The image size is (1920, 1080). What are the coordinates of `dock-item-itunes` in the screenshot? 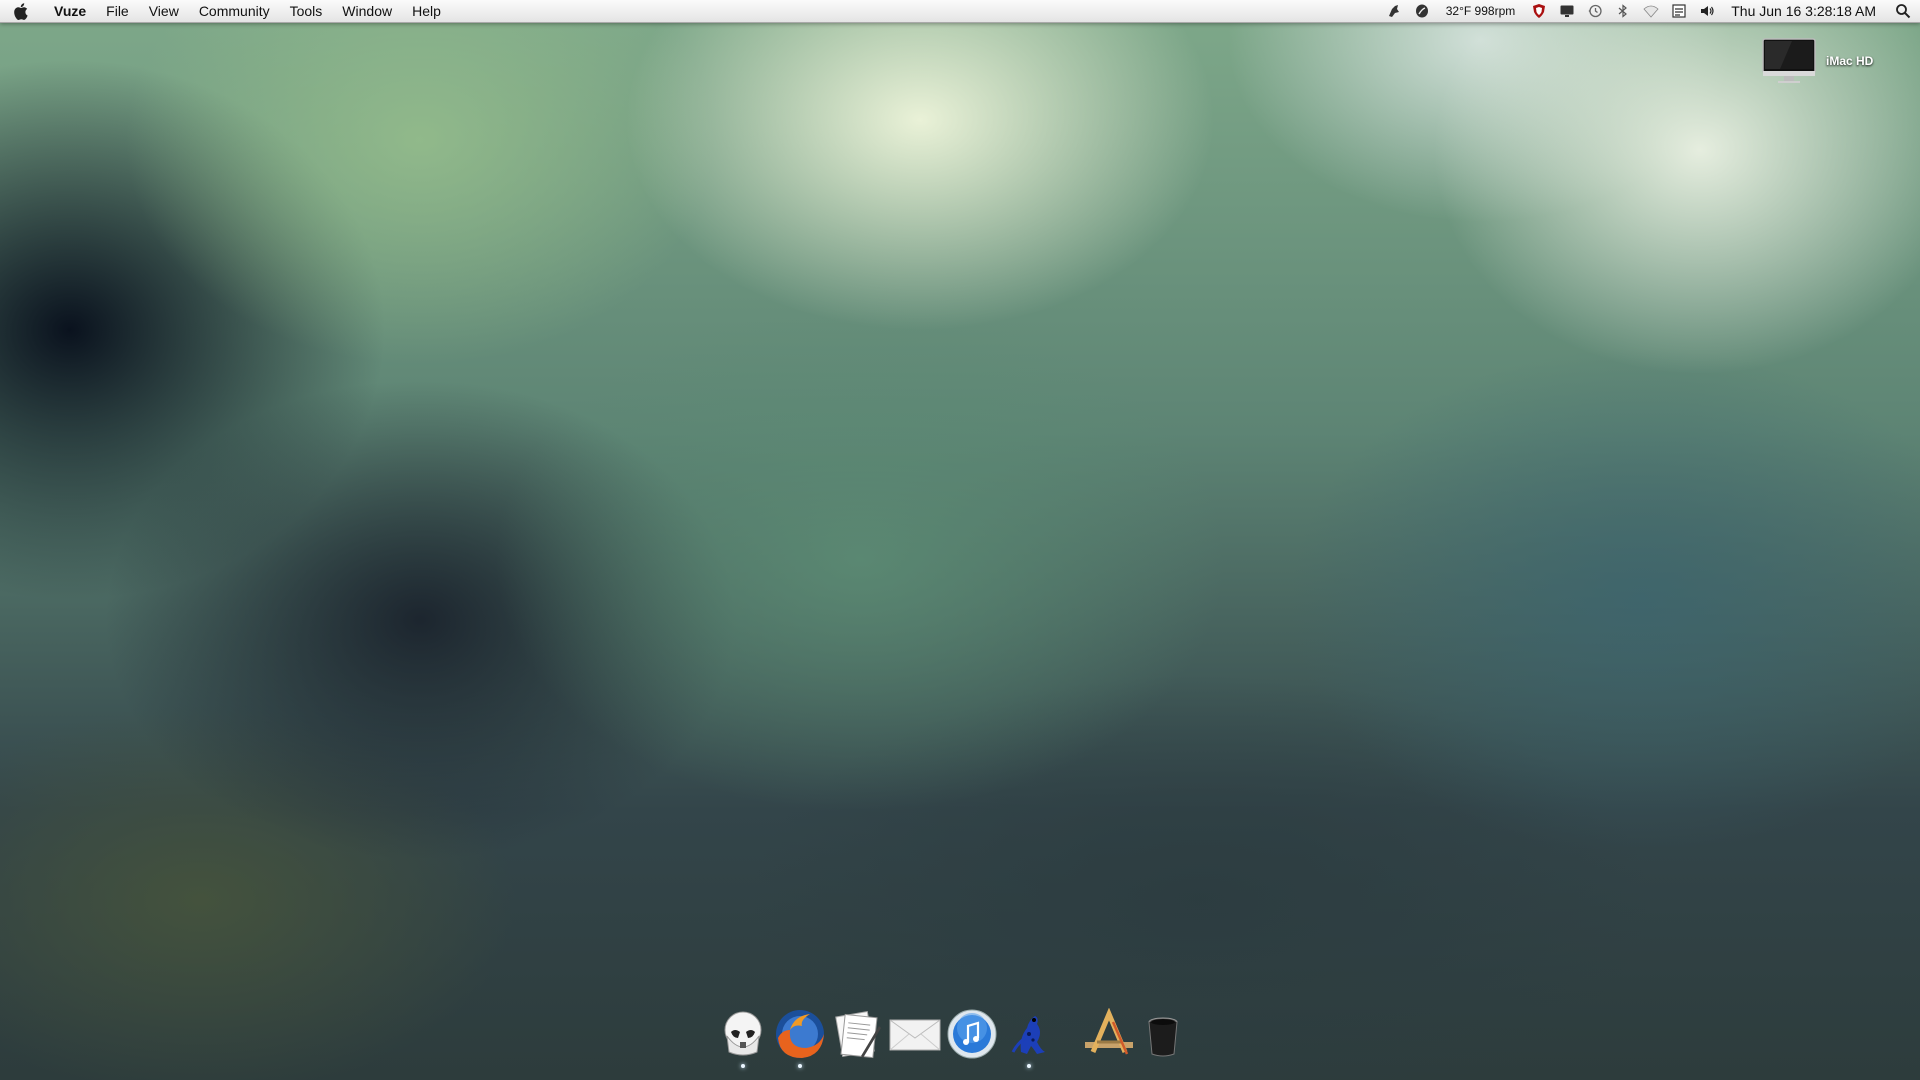 It's located at (972, 1039).